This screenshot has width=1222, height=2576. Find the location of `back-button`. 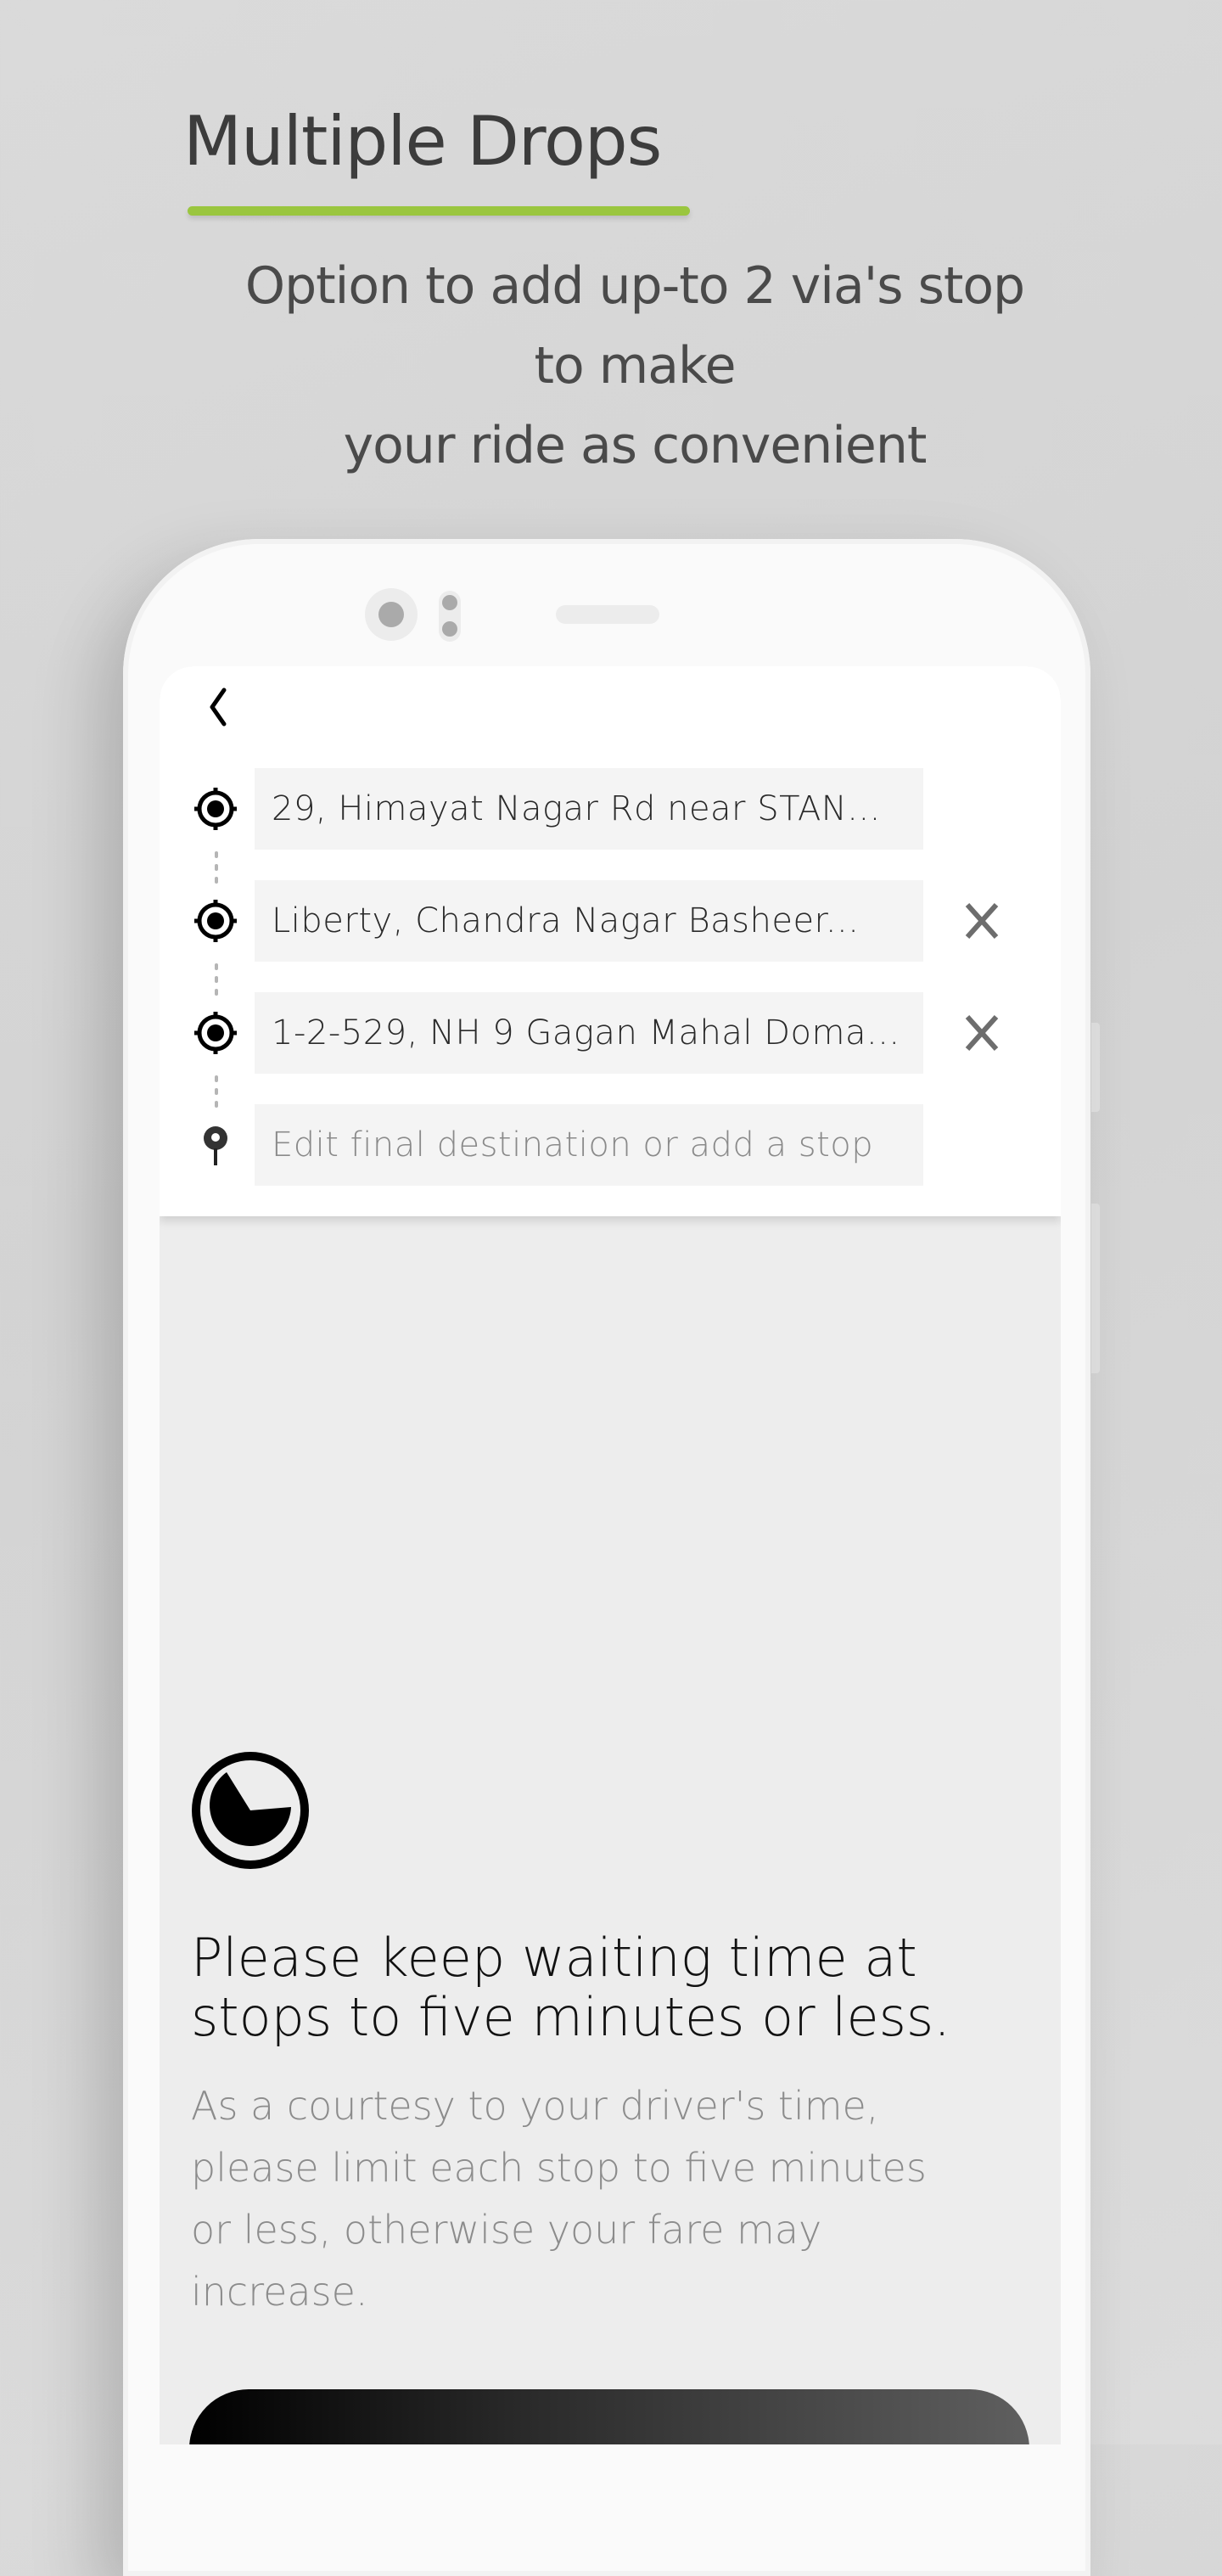

back-button is located at coordinates (224, 704).